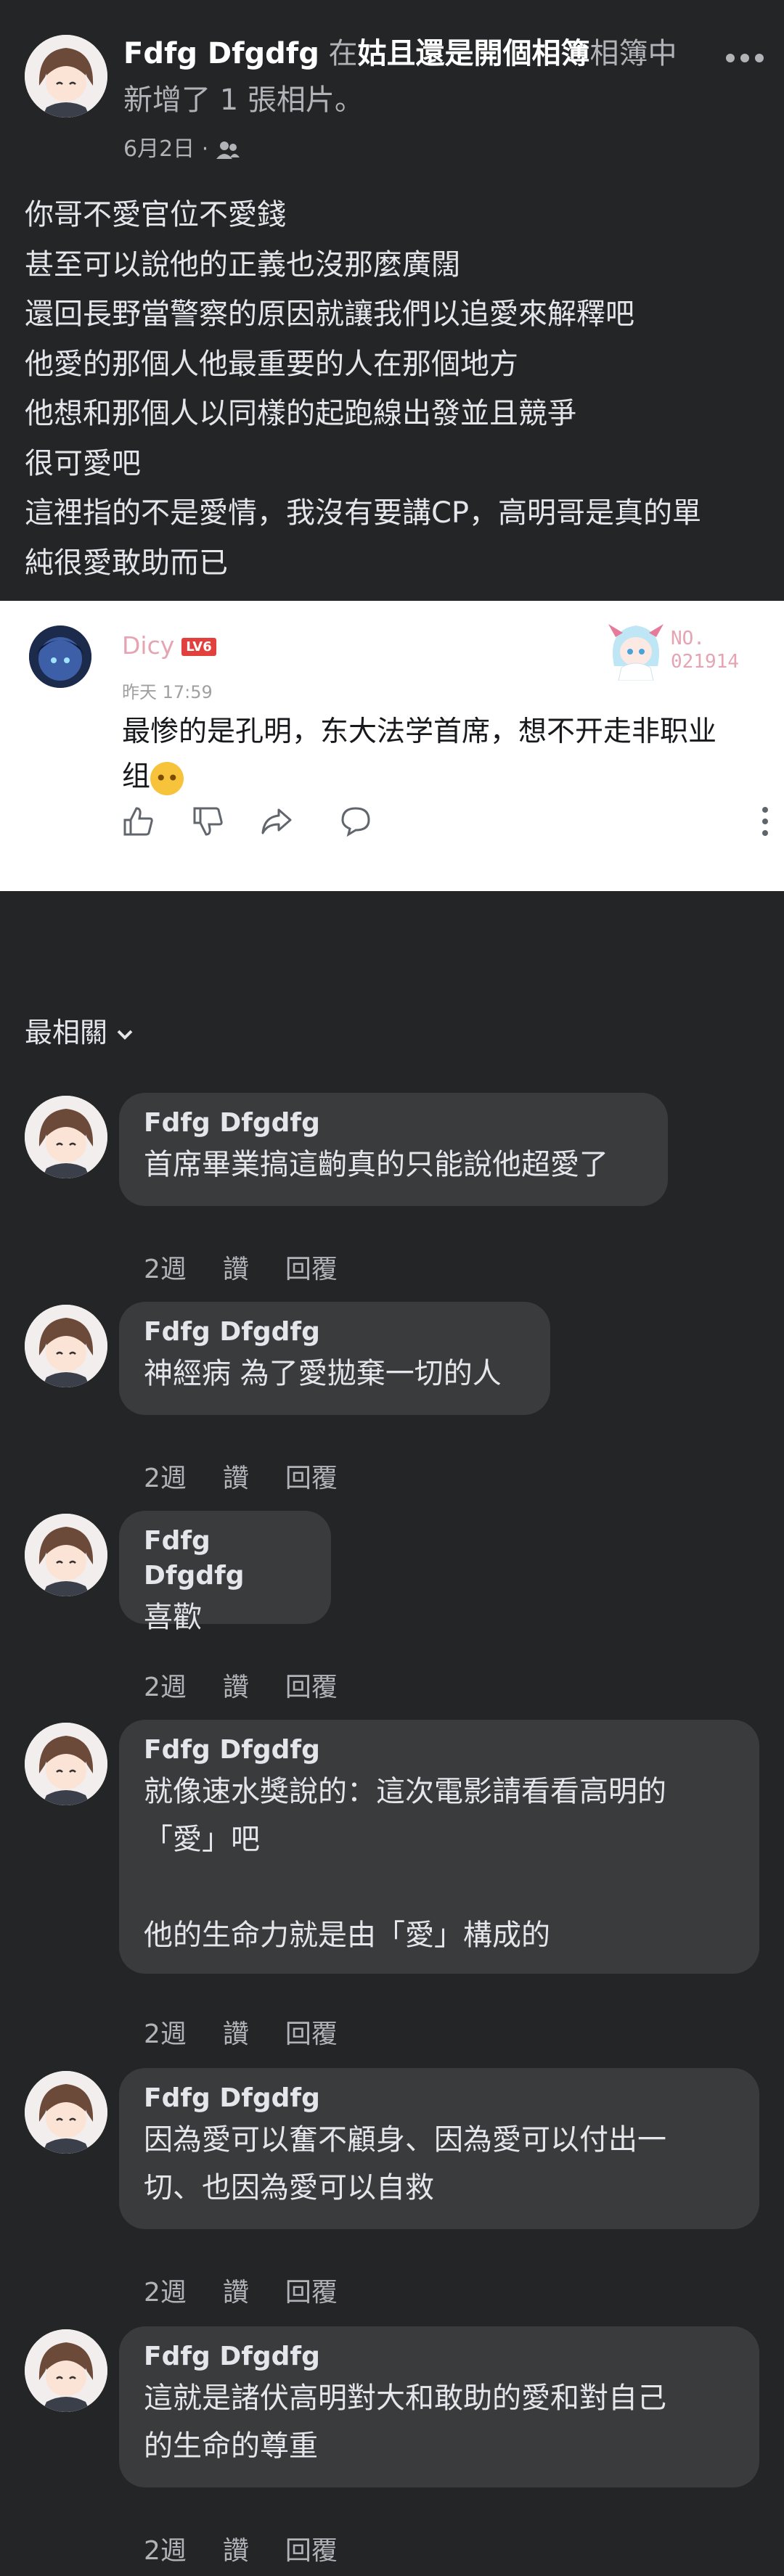  I want to click on comment-text: 喜歡, so click(173, 1617).